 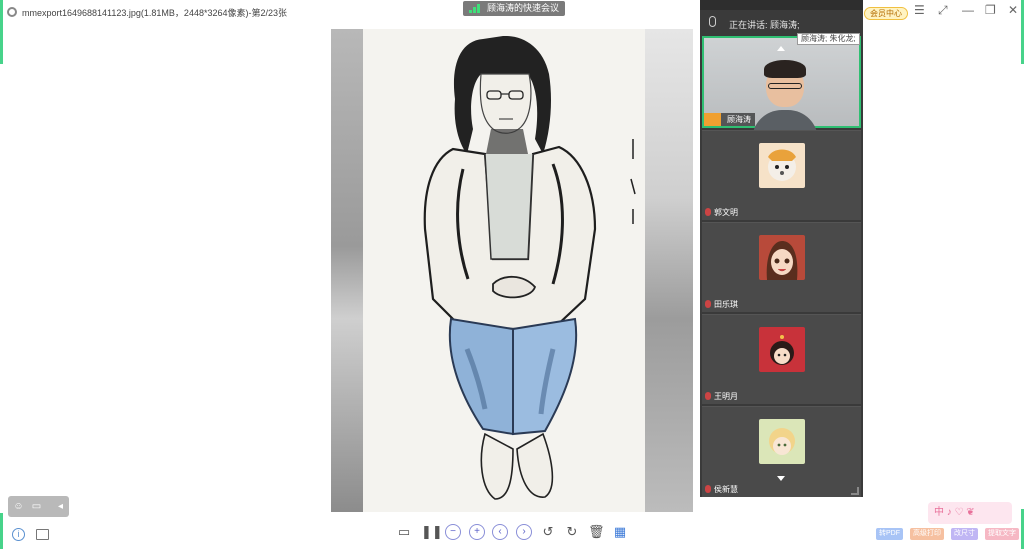 I want to click on close-icon: ✕, so click(x=1013, y=10).